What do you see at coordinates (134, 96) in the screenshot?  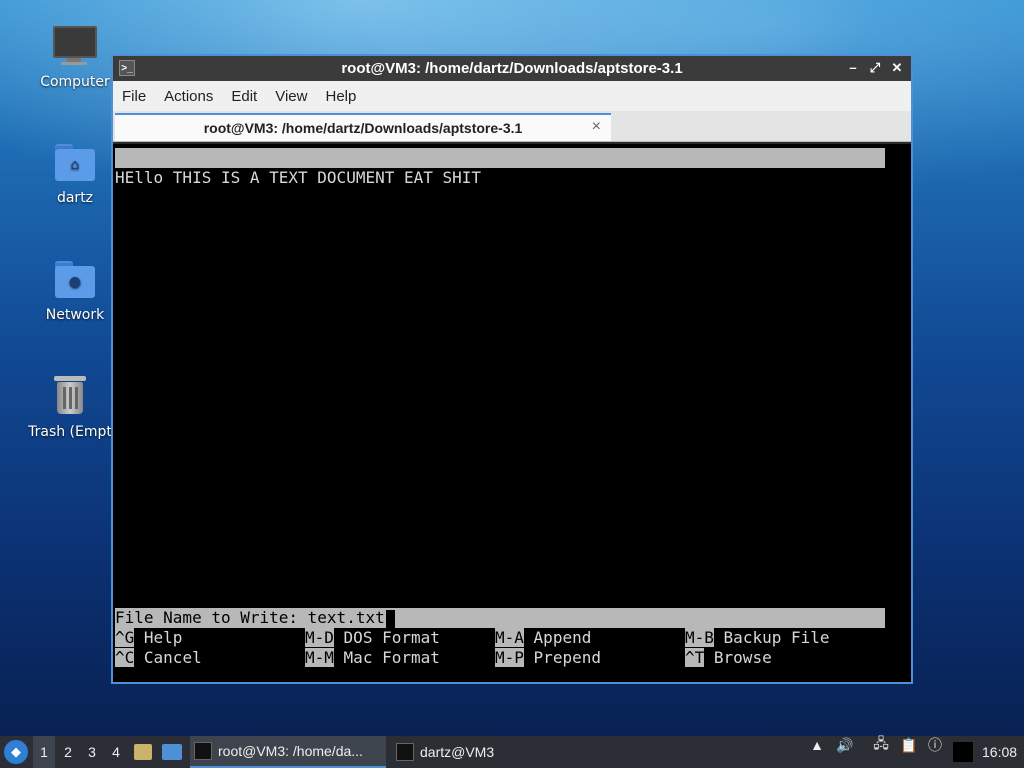 I see `menu-file: File` at bounding box center [134, 96].